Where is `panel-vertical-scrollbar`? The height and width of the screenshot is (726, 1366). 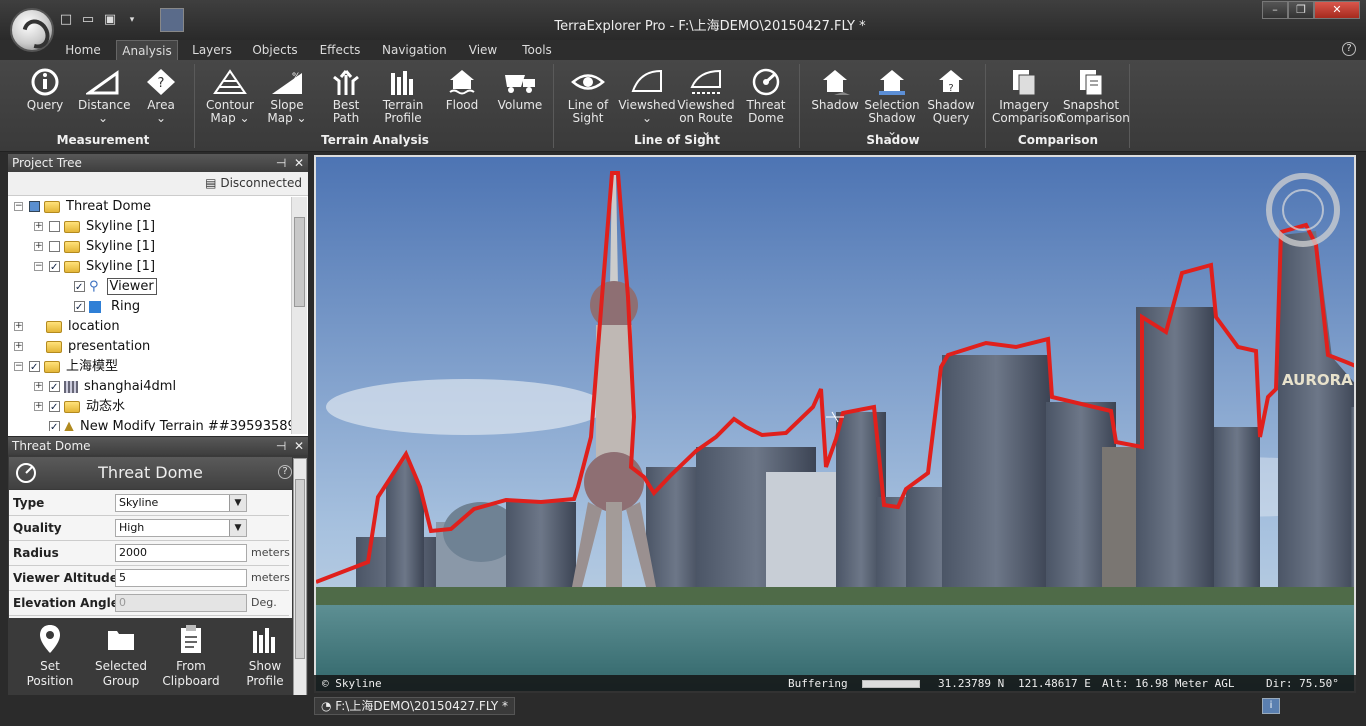 panel-vertical-scrollbar is located at coordinates (300, 578).